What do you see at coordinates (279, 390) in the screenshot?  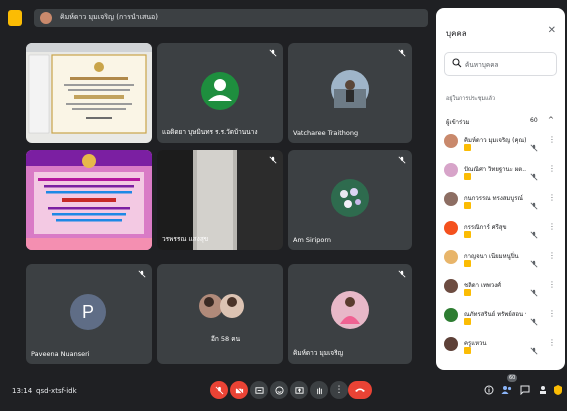 I see `emoji-button` at bounding box center [279, 390].